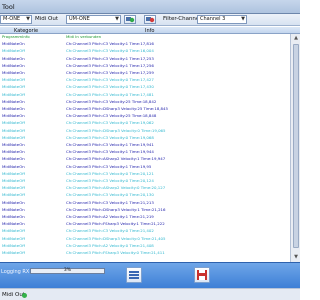 The width and height of the screenshot is (320, 300). I want to click on logging-progress: 3%, so click(67, 271).